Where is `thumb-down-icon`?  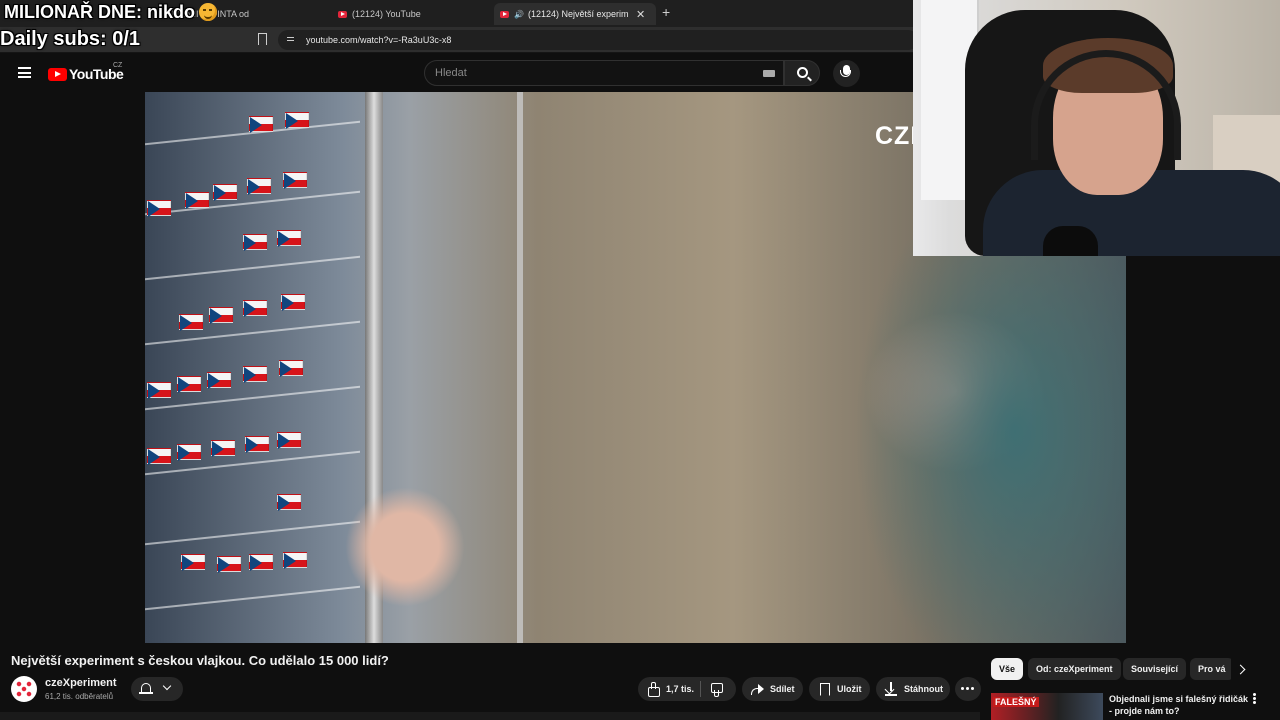
thumb-down-icon is located at coordinates (716, 689).